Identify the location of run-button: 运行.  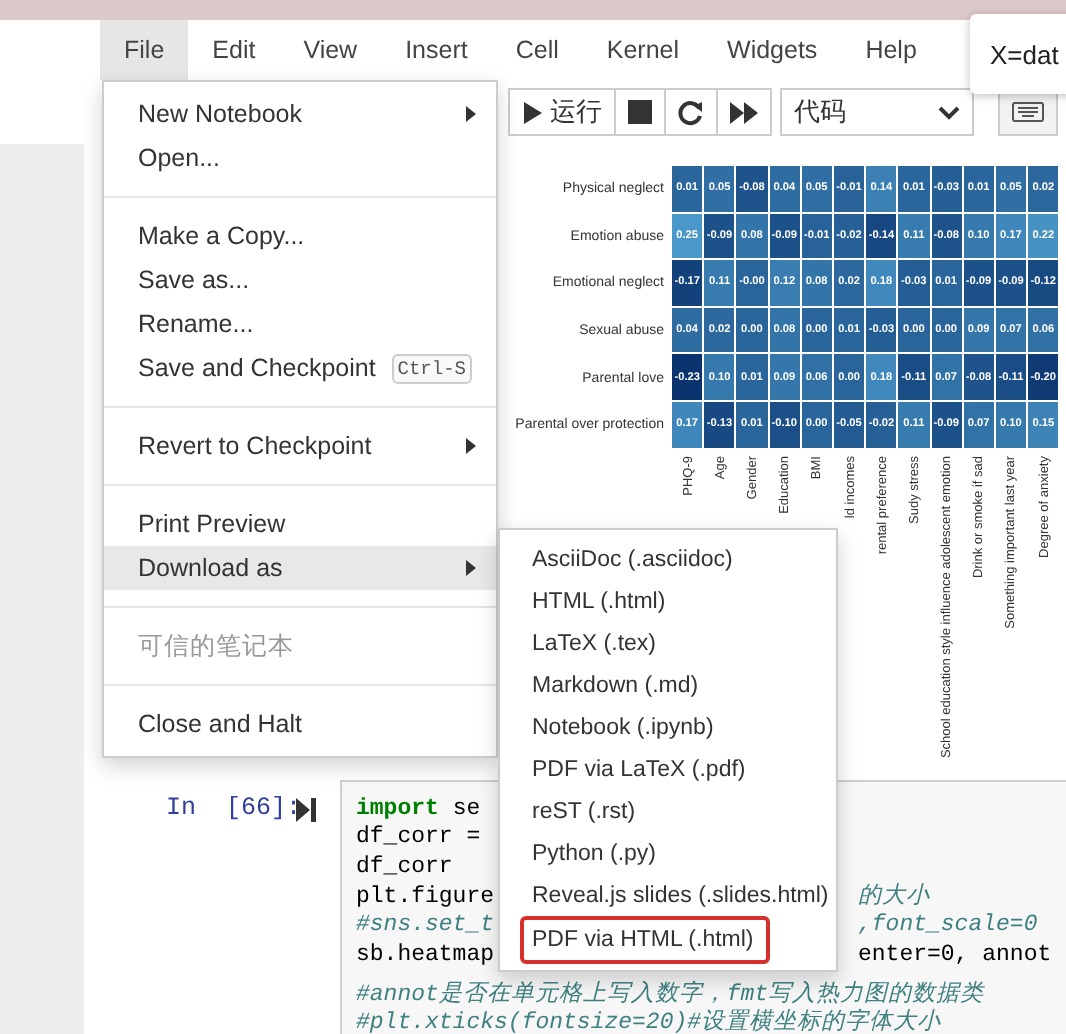
(562, 112).